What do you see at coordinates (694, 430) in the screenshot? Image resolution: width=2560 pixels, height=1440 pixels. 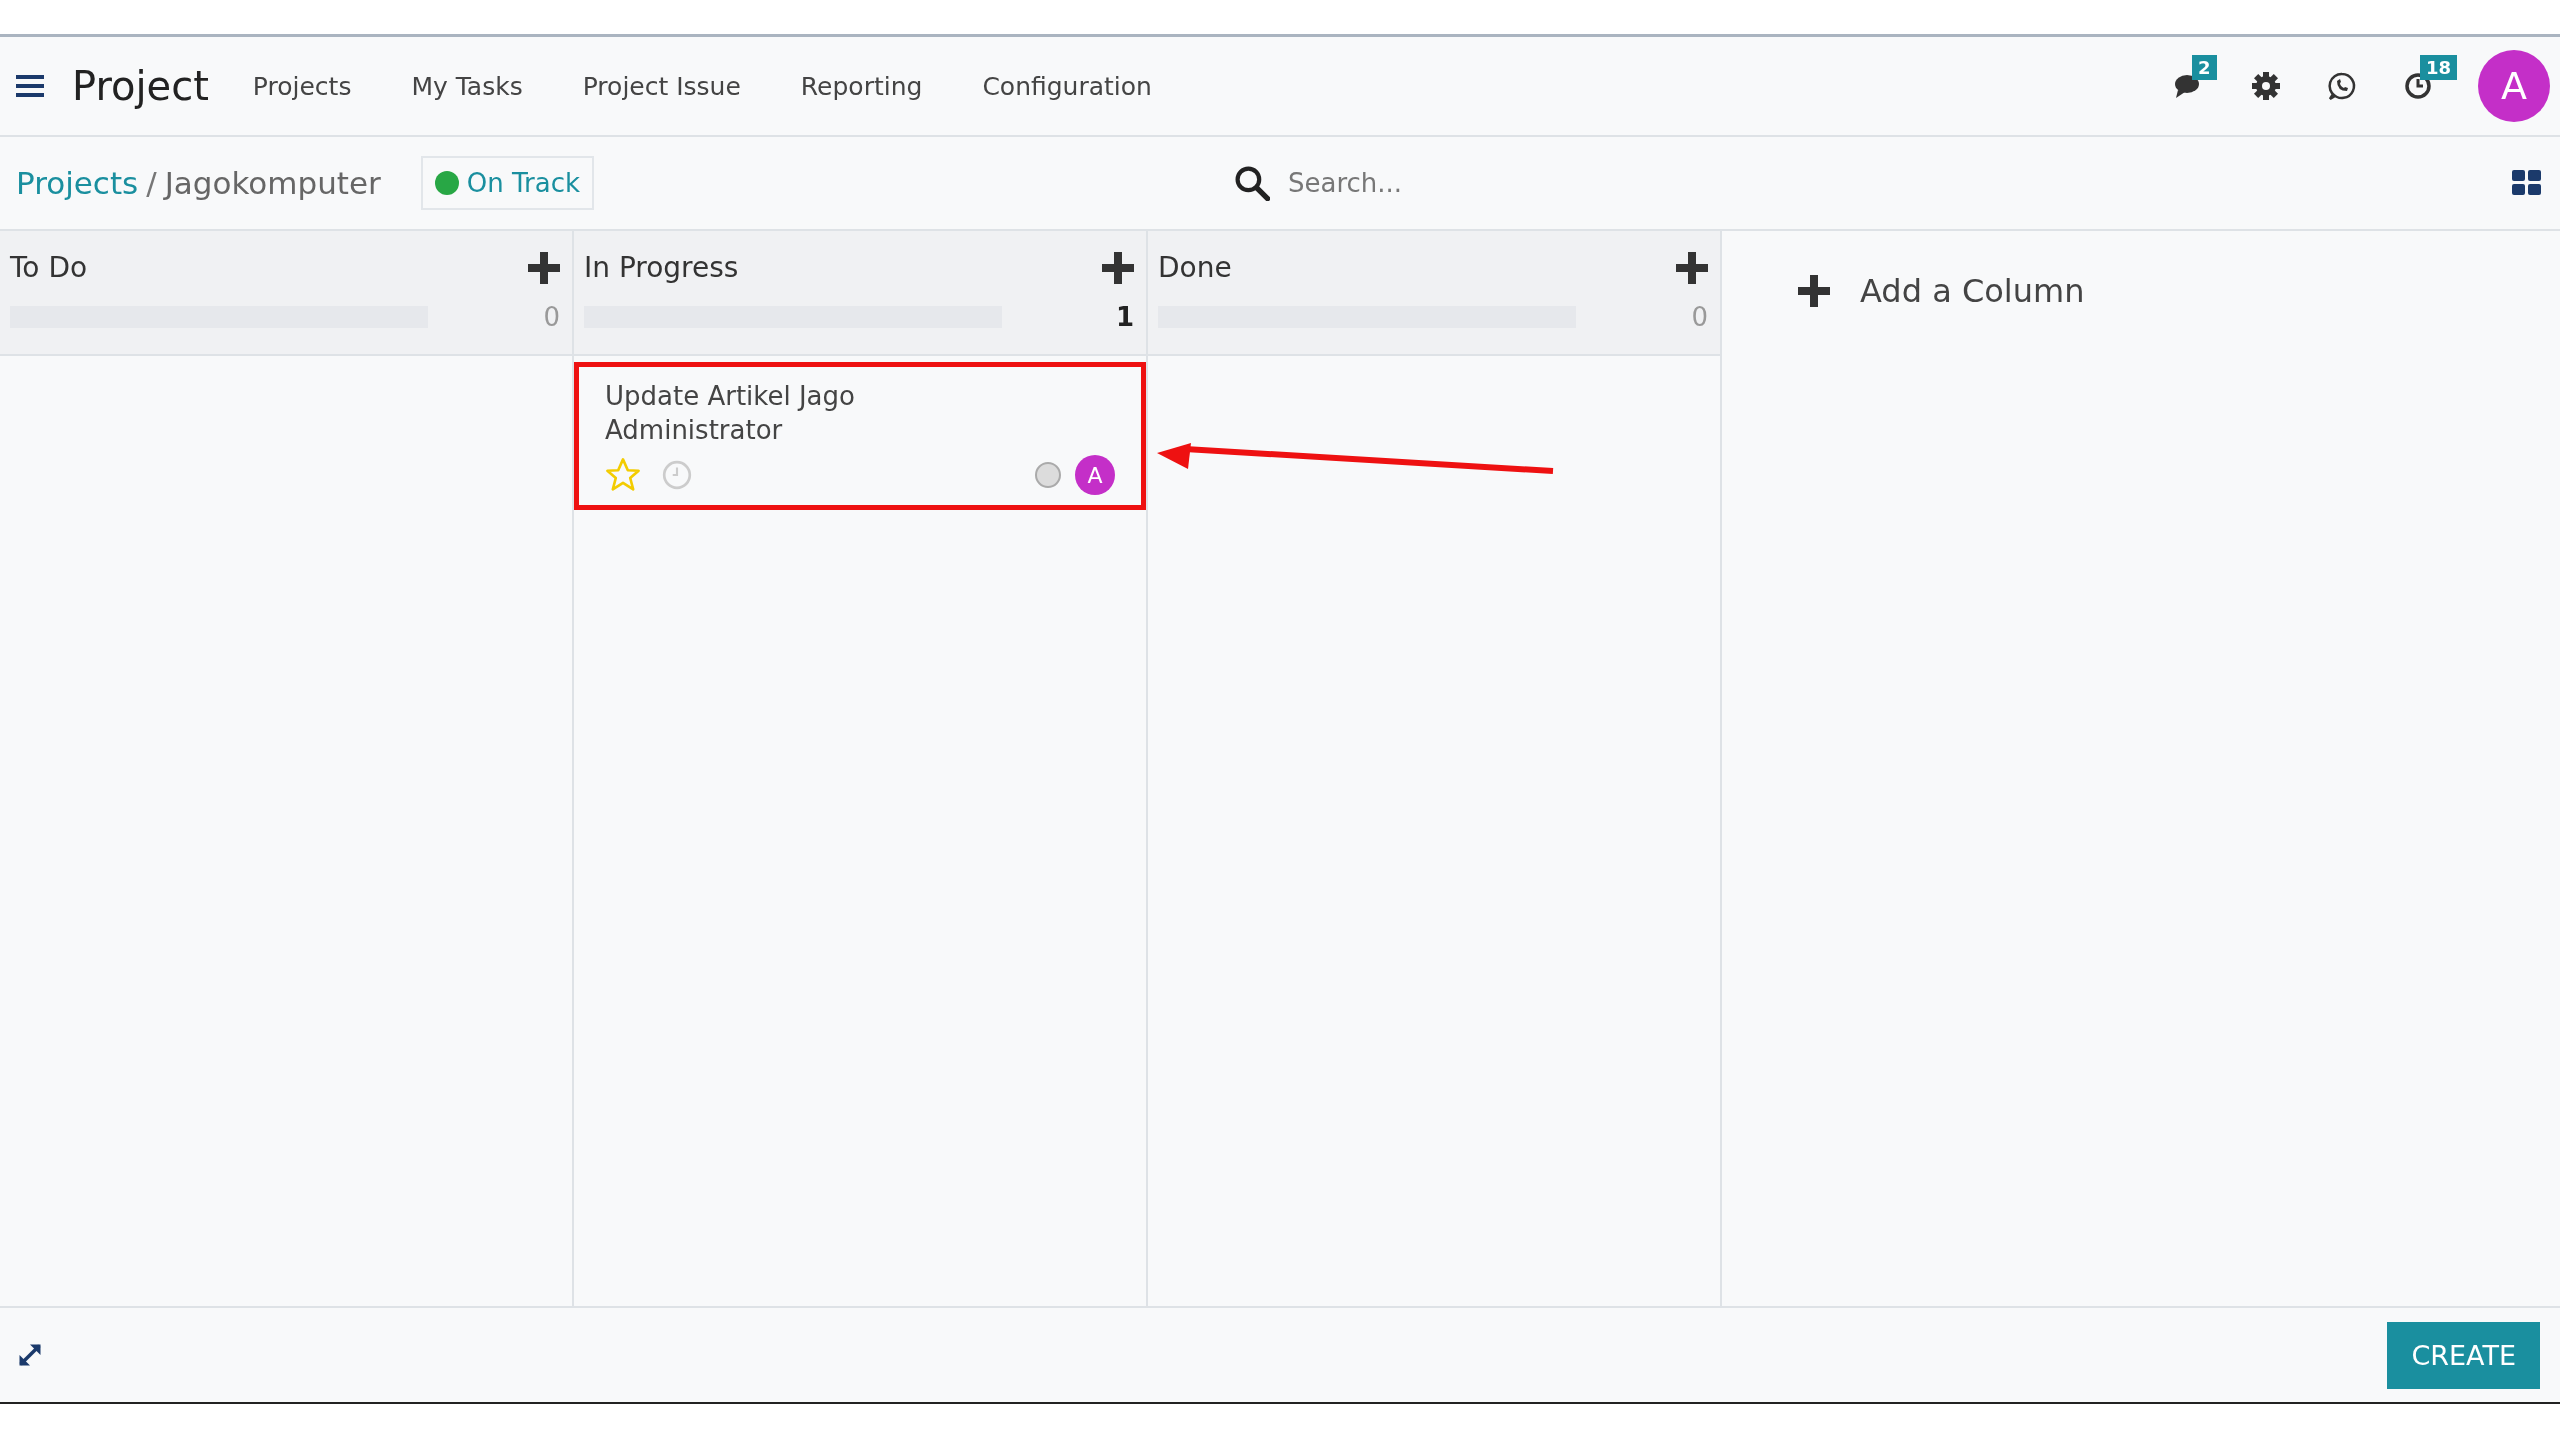 I see `task-assignee: Administrator` at bounding box center [694, 430].